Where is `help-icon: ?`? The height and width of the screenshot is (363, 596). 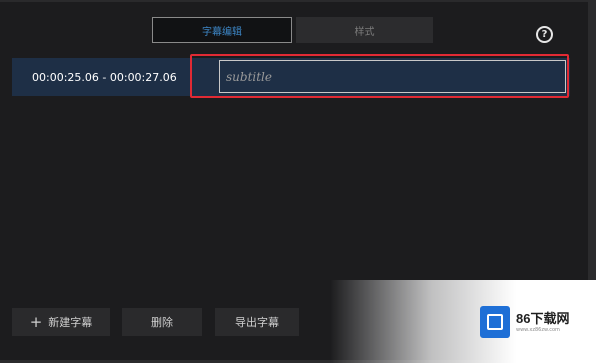
help-icon: ? is located at coordinates (544, 34).